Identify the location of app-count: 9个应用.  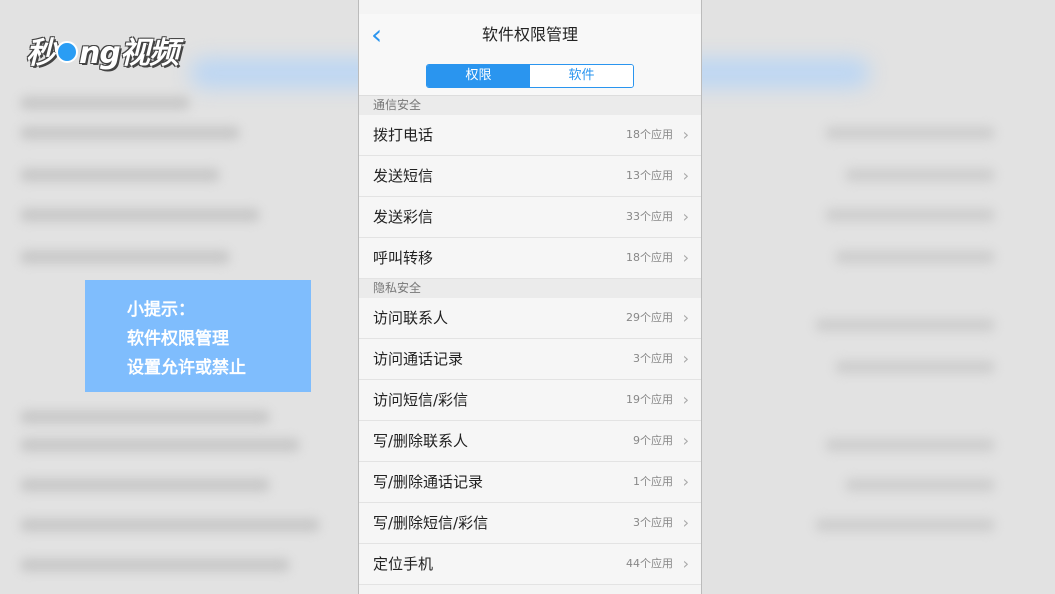
(653, 440).